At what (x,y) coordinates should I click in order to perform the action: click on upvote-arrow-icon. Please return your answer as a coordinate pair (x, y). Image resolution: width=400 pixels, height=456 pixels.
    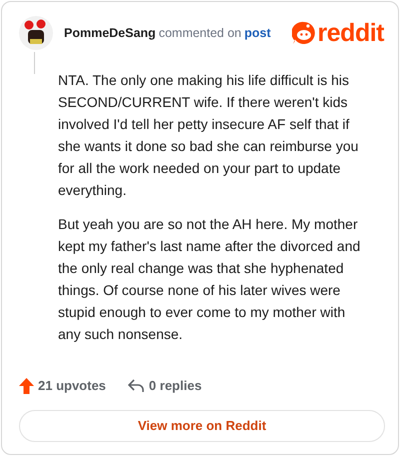
    Looking at the image, I should click on (26, 386).